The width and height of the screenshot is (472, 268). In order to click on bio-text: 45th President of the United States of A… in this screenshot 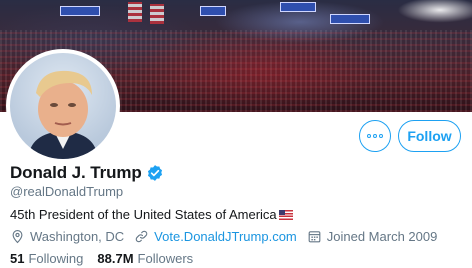, I will do `click(143, 214)`.